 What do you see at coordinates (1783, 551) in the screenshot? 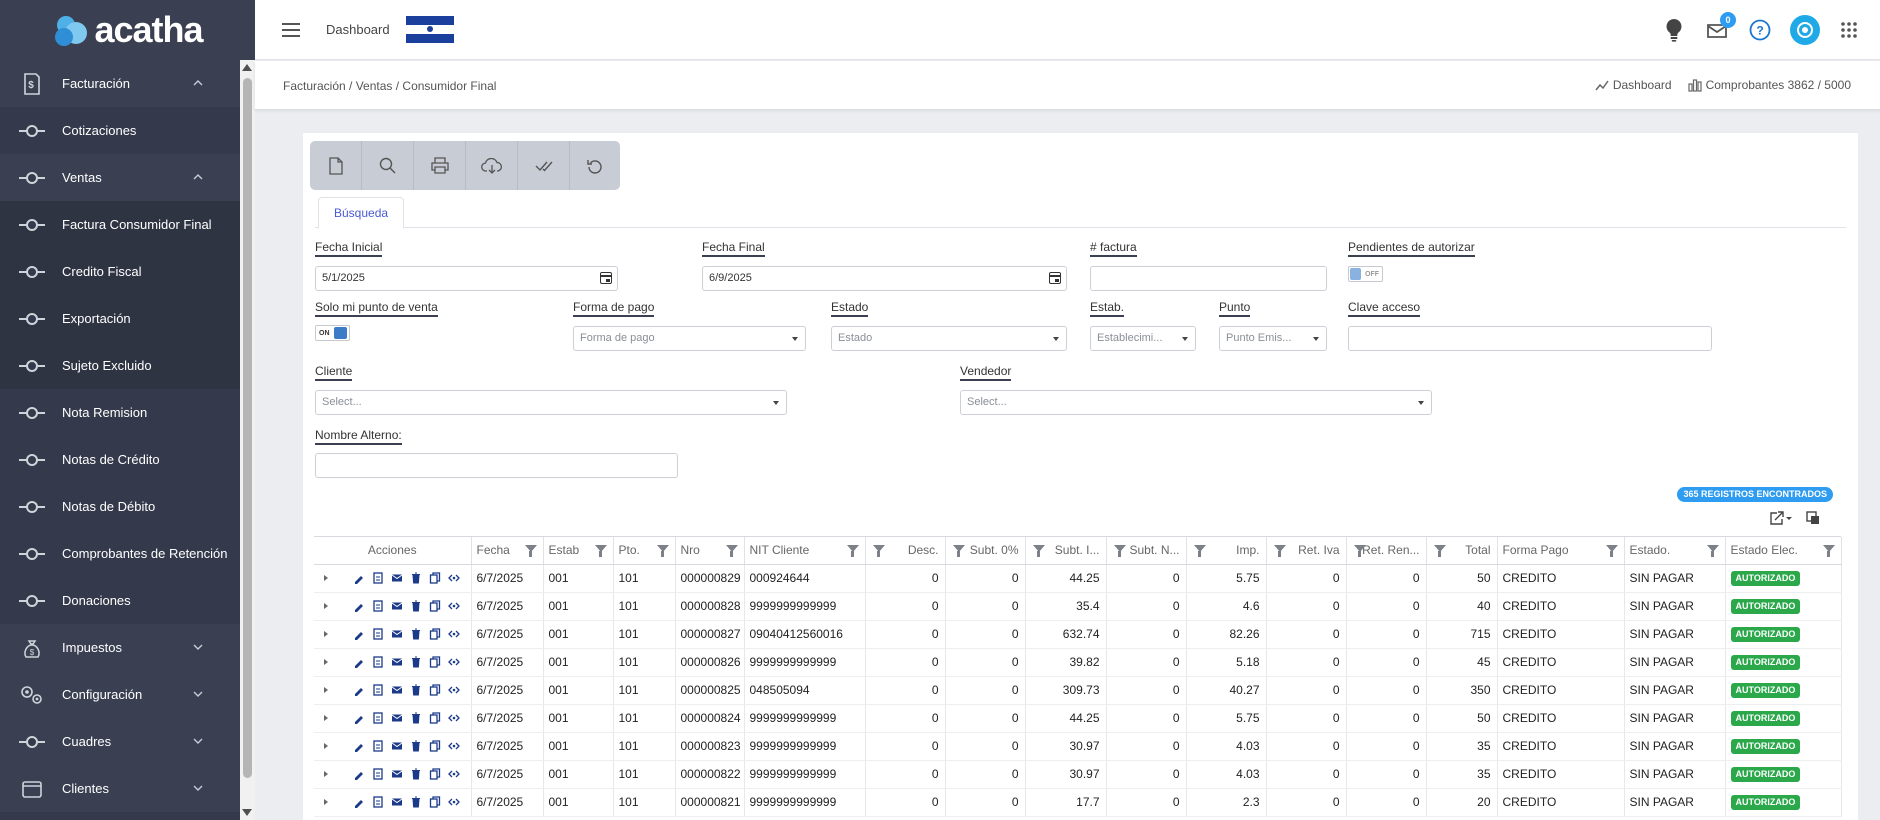
I see `column-header: Estado Elec.` at bounding box center [1783, 551].